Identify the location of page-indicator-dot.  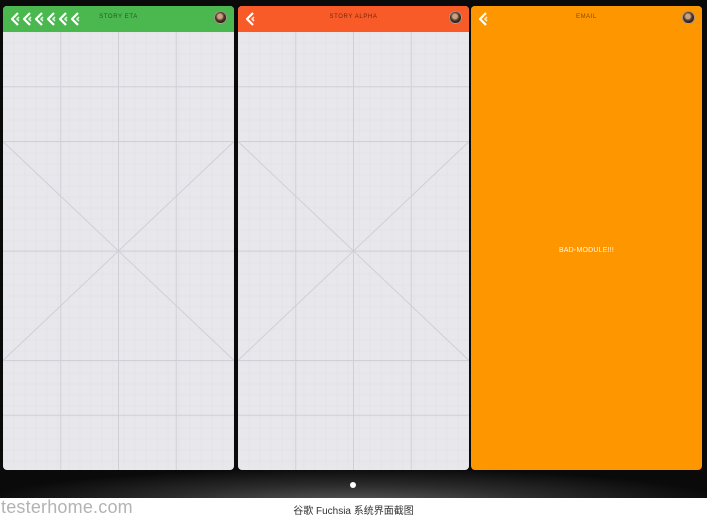
(353, 485).